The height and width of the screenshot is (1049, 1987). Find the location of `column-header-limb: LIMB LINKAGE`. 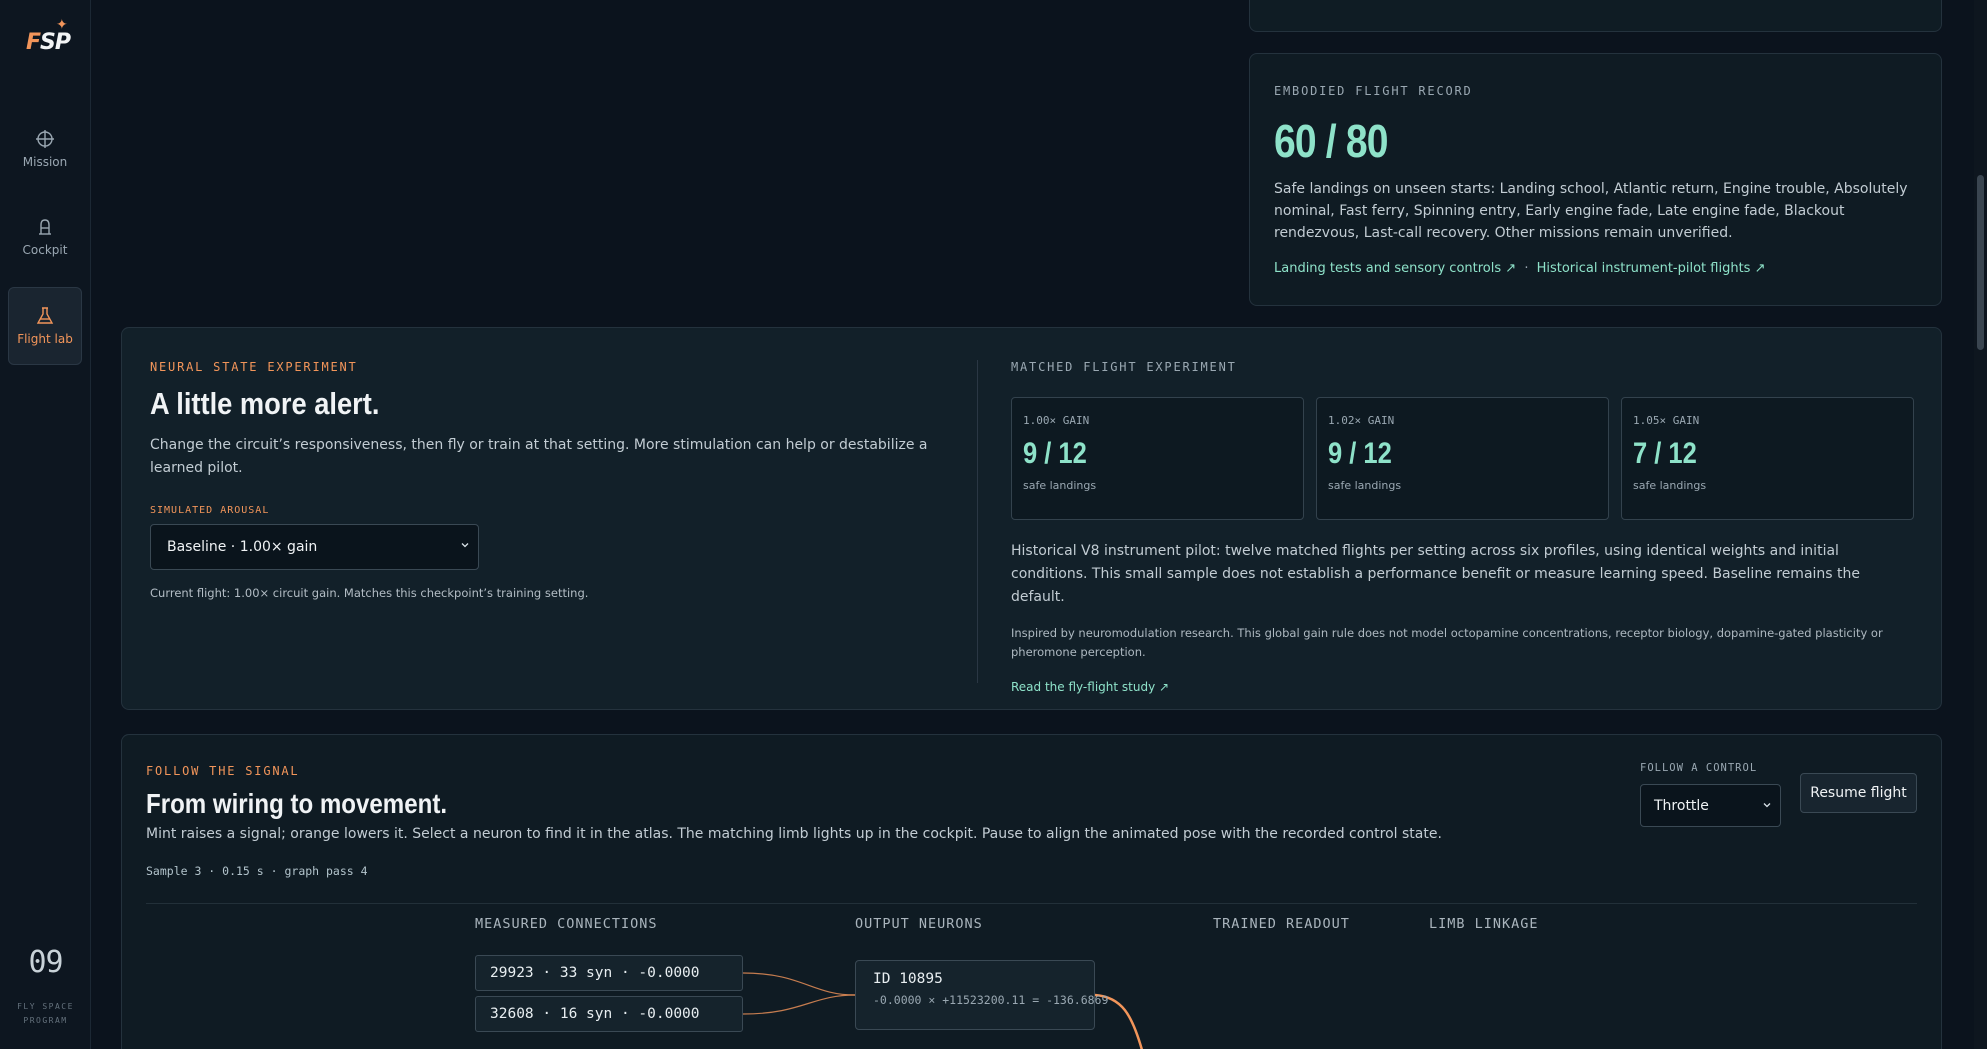

column-header-limb: LIMB LINKAGE is located at coordinates (1484, 924).